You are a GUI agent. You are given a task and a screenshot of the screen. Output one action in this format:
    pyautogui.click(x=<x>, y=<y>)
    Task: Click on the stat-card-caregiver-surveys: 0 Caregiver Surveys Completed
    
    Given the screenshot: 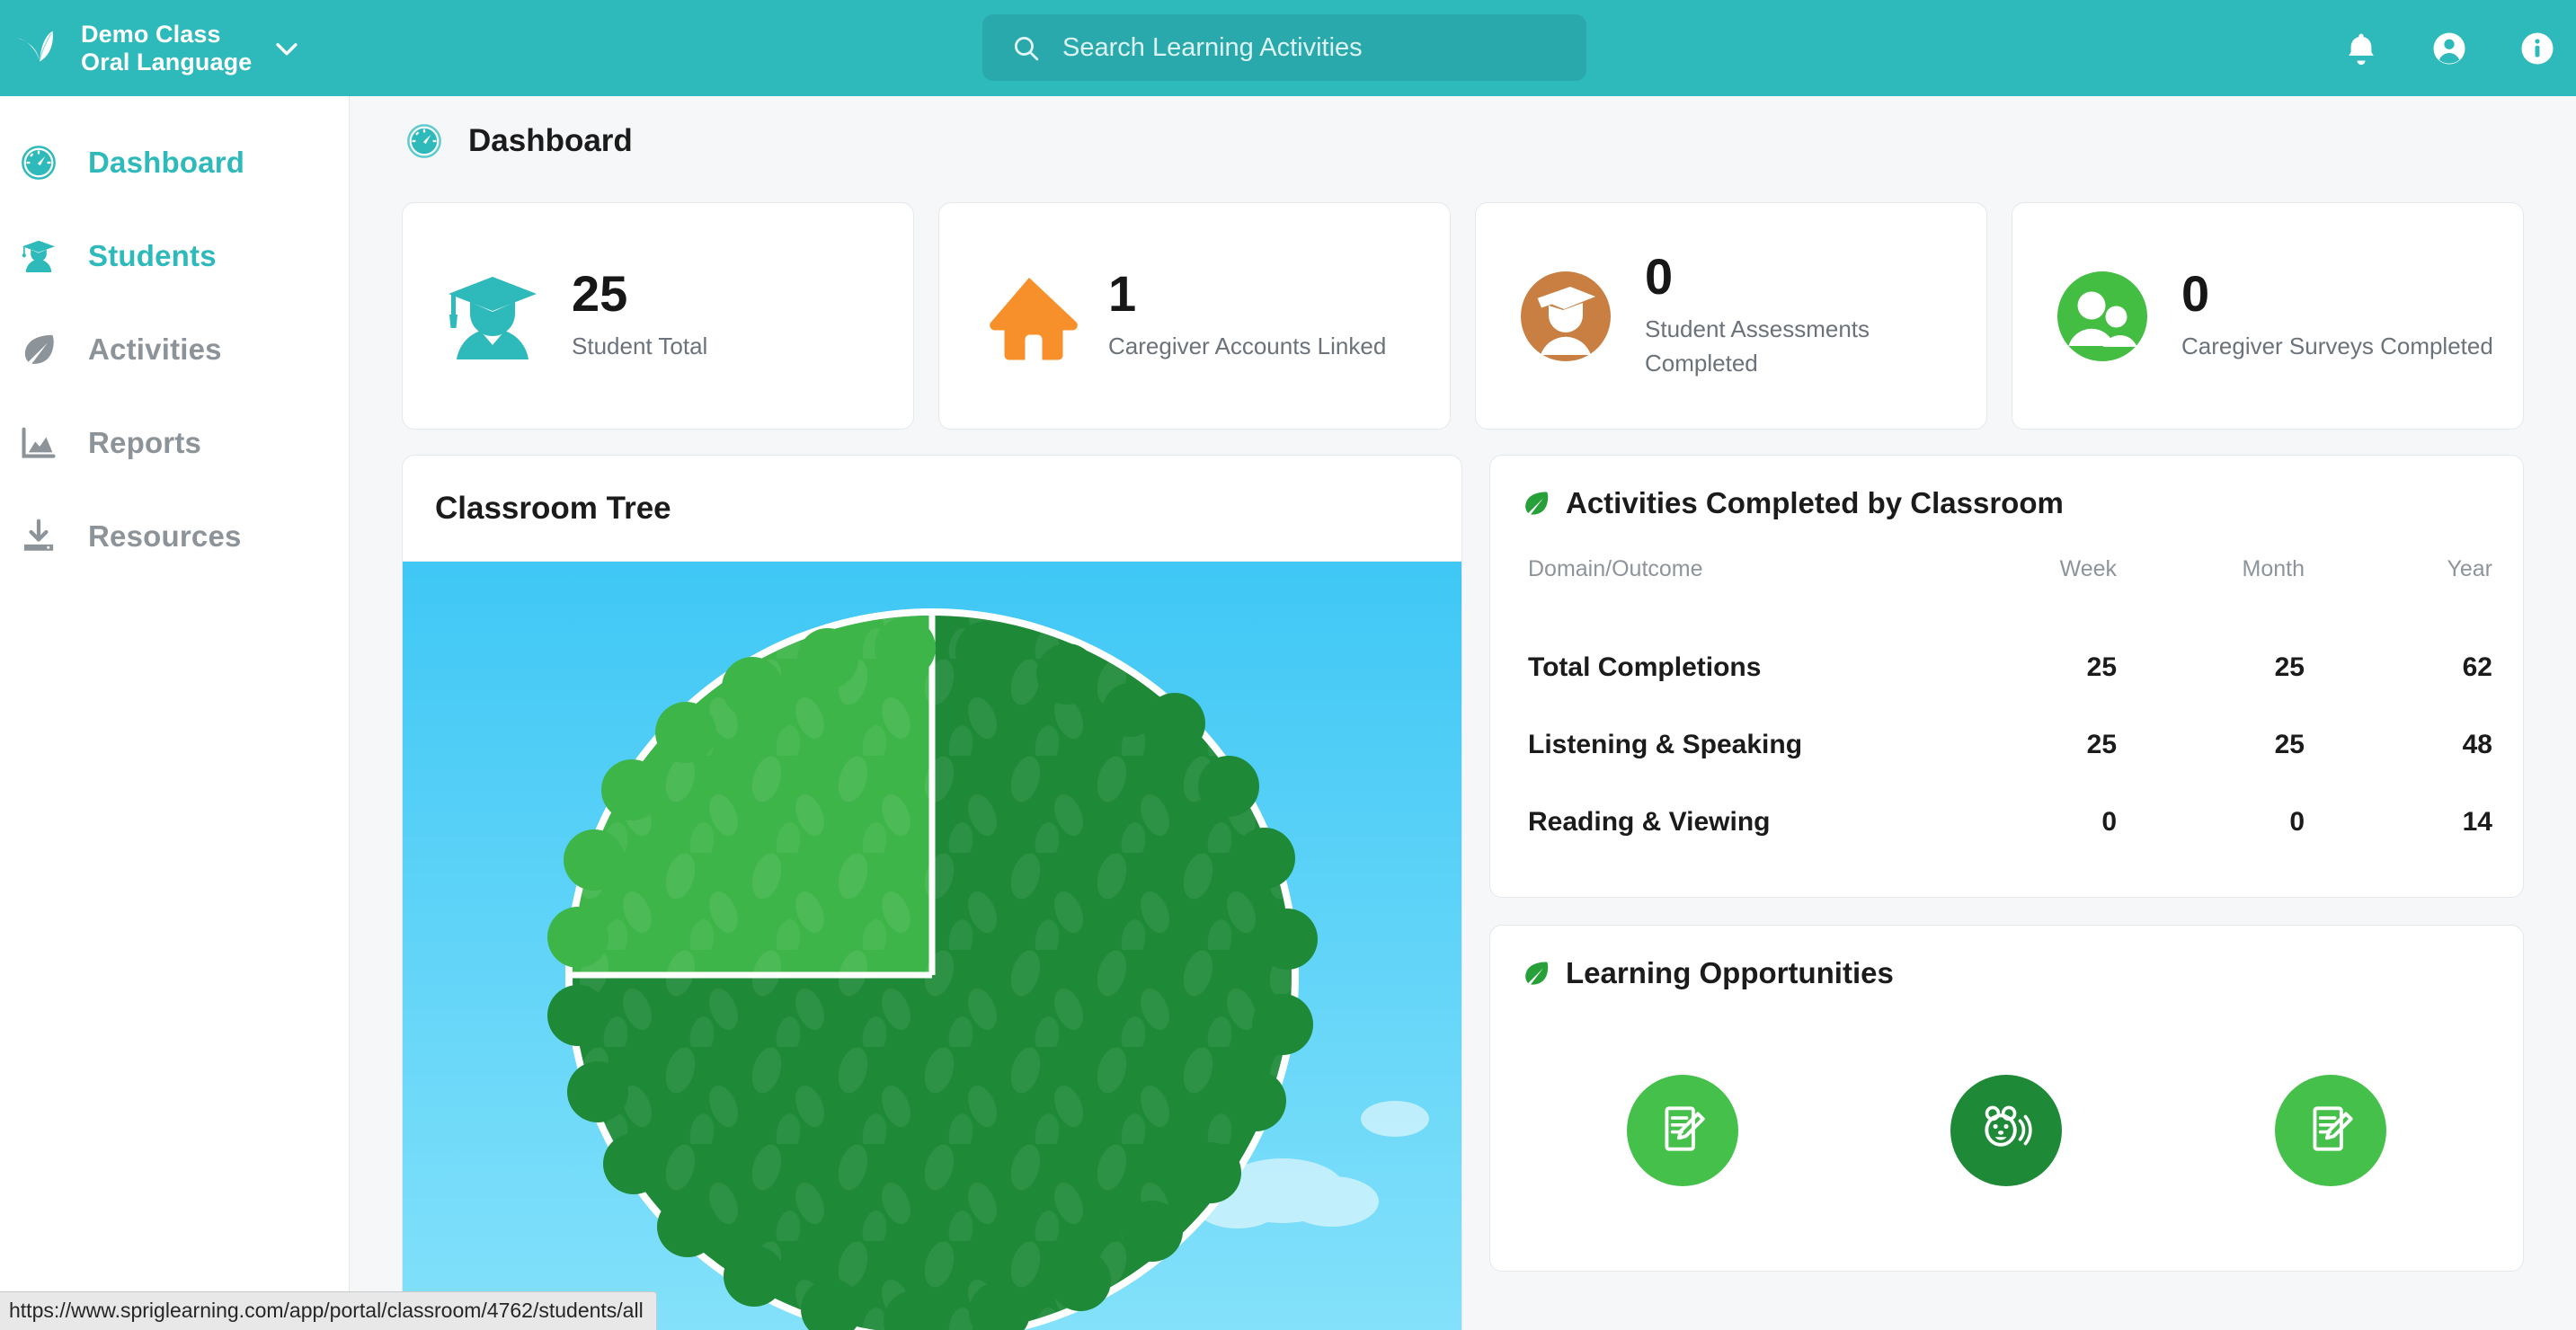 What is the action you would take?
    pyautogui.click(x=2268, y=316)
    